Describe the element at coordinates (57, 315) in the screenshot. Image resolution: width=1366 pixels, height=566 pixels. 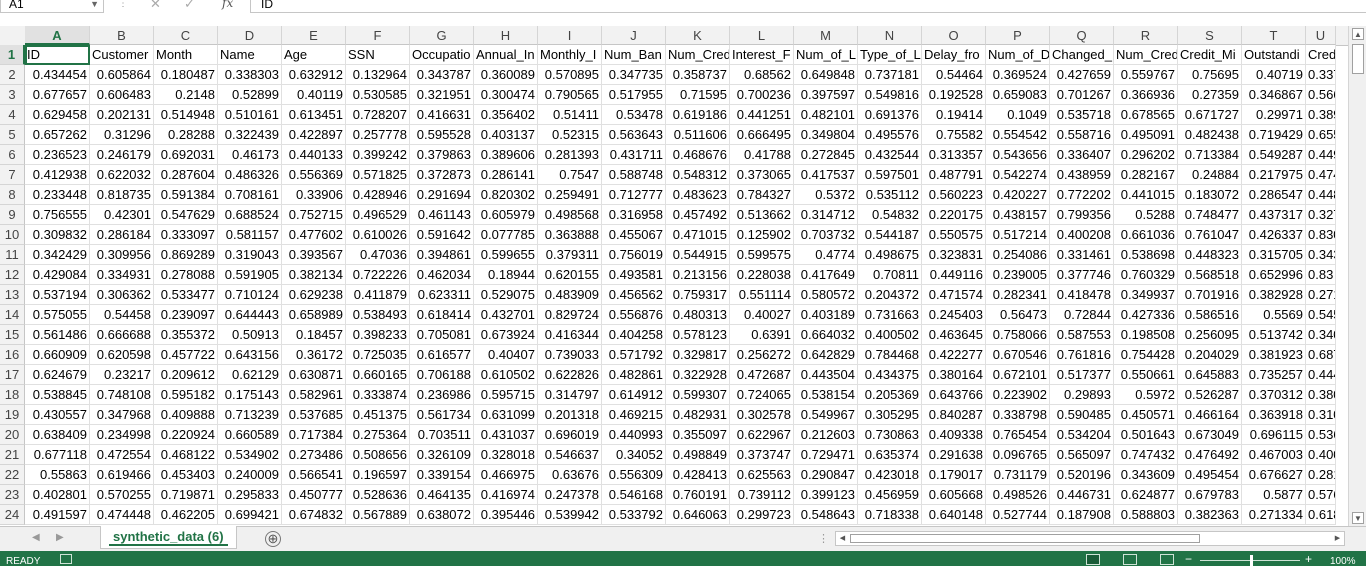
I see `cell-a14: 0.575055` at that location.